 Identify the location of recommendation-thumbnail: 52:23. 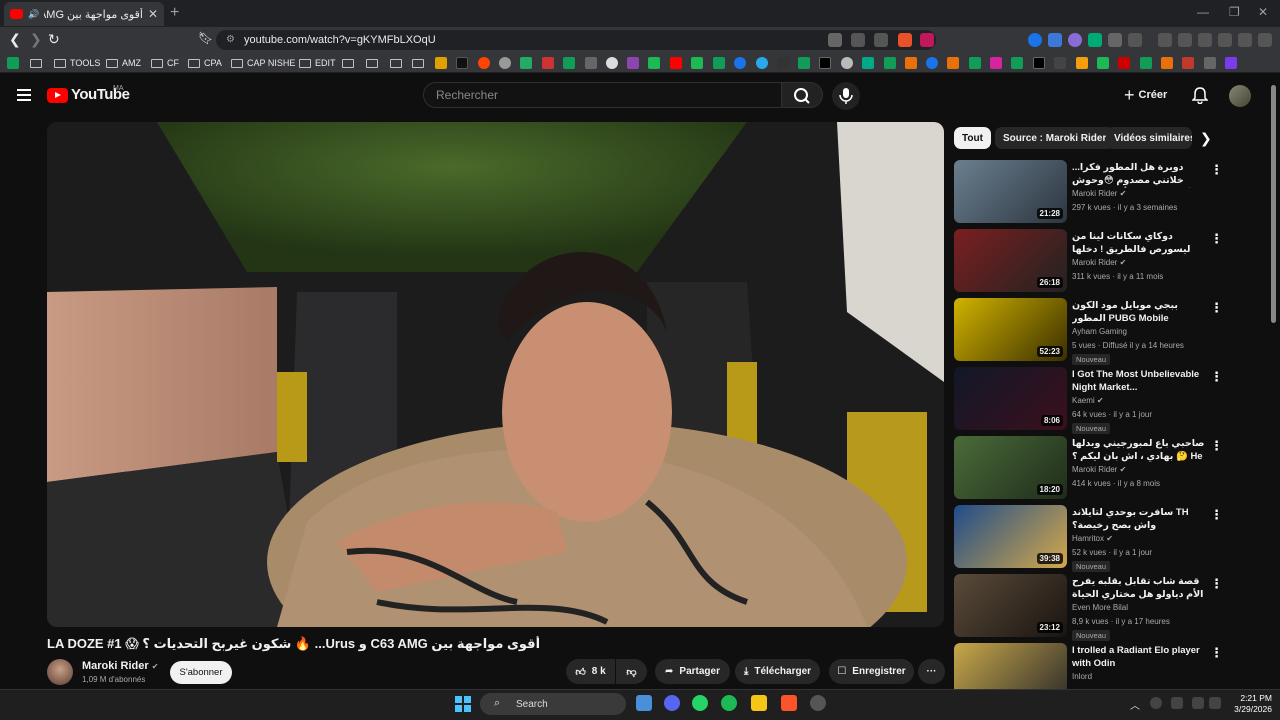
(1010, 329).